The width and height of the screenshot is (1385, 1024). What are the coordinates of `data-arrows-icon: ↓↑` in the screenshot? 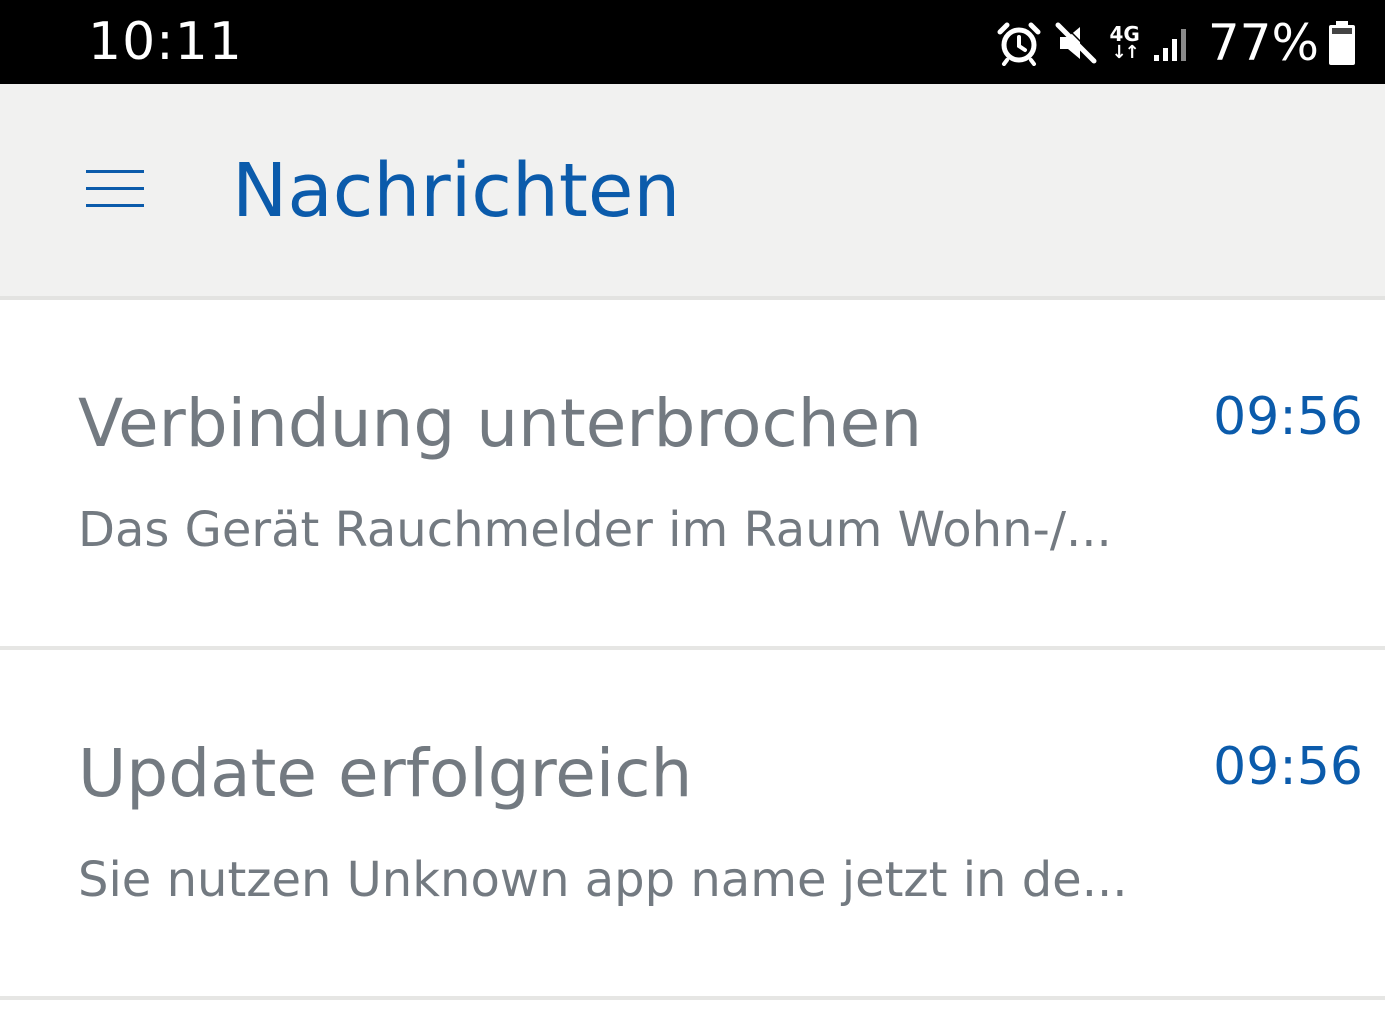 It's located at (1125, 52).